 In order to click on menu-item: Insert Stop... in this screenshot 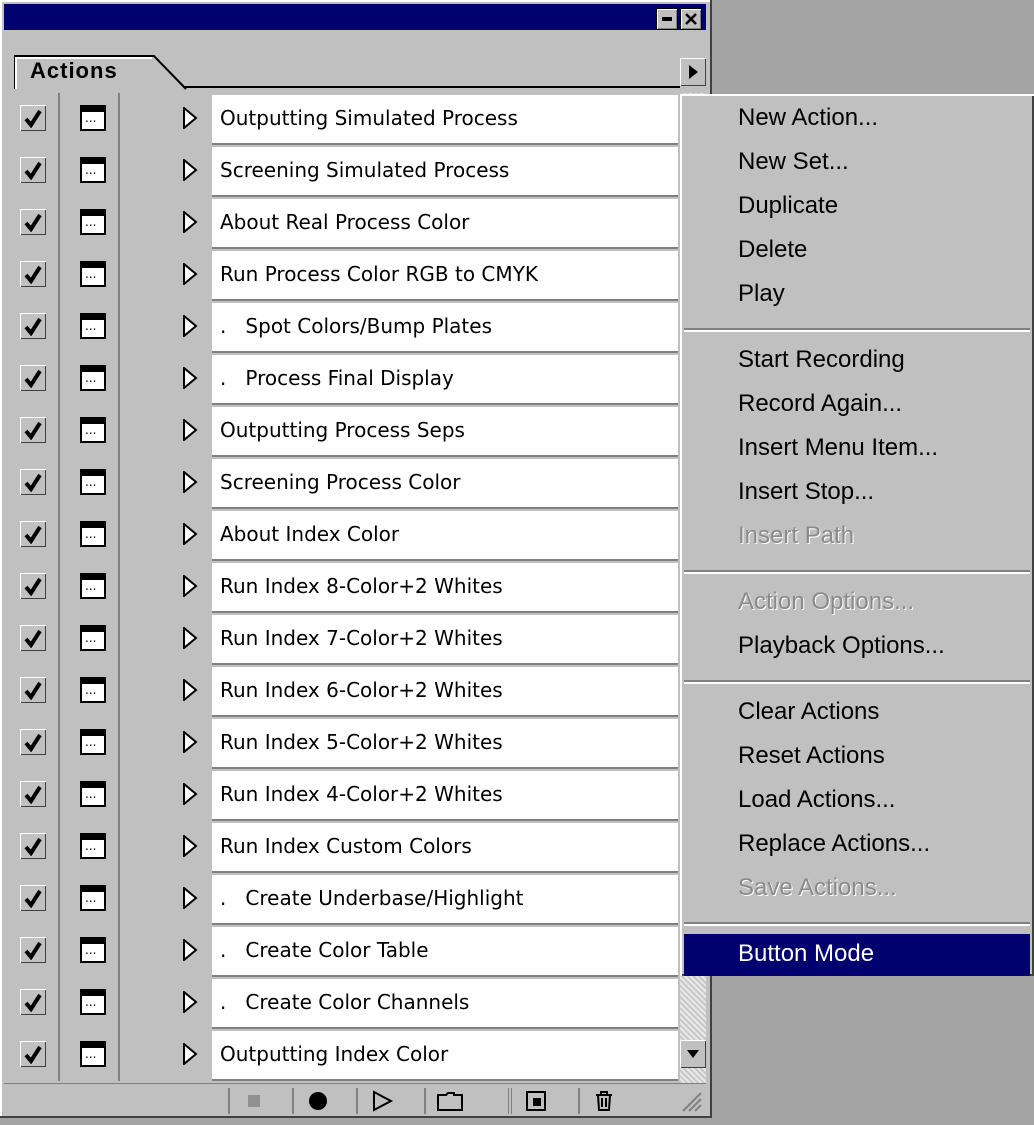, I will do `click(806, 492)`.